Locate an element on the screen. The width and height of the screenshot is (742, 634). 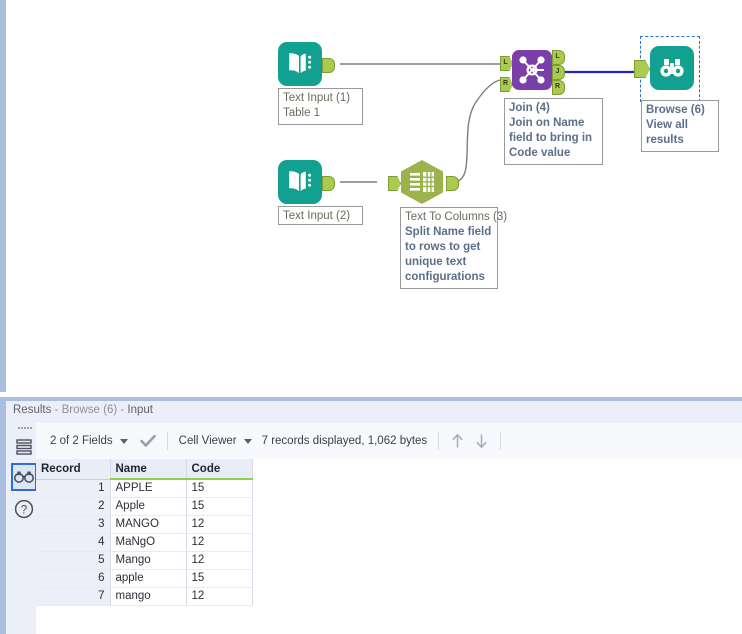
apply-fields-button is located at coordinates (147, 441).